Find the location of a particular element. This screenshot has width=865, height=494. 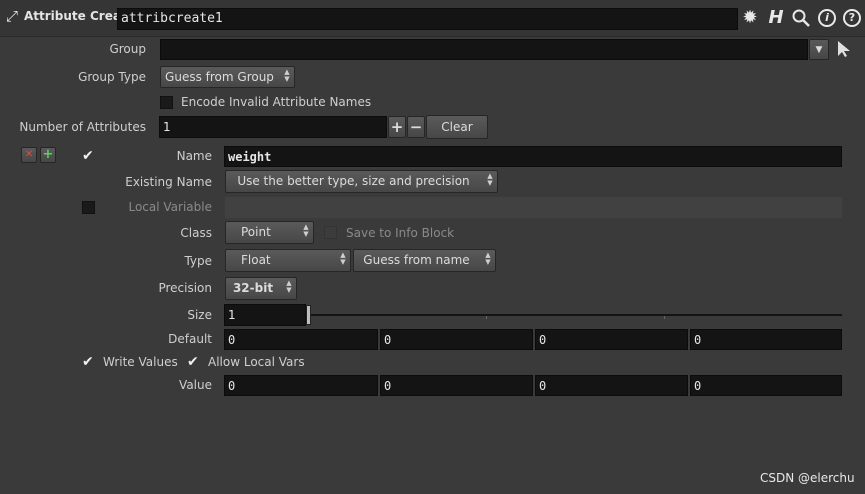

local-variable-label: Local Variable is located at coordinates (170, 207).